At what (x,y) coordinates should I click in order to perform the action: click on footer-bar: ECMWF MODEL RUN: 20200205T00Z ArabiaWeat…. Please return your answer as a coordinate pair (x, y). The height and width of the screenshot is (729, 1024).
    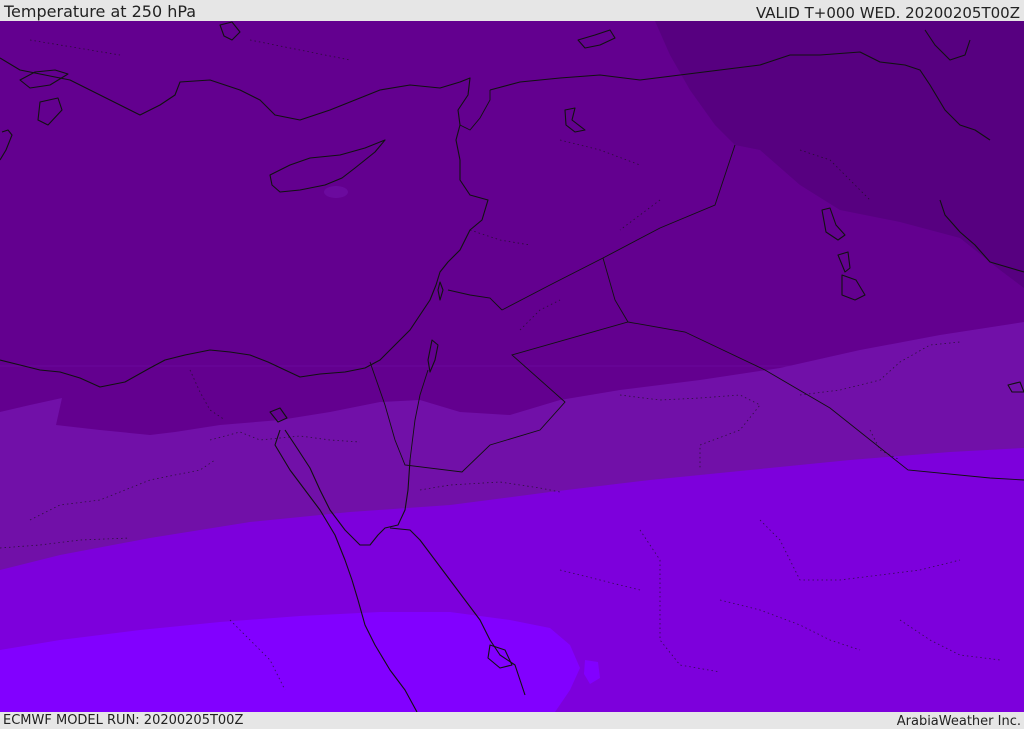
    Looking at the image, I should click on (512, 720).